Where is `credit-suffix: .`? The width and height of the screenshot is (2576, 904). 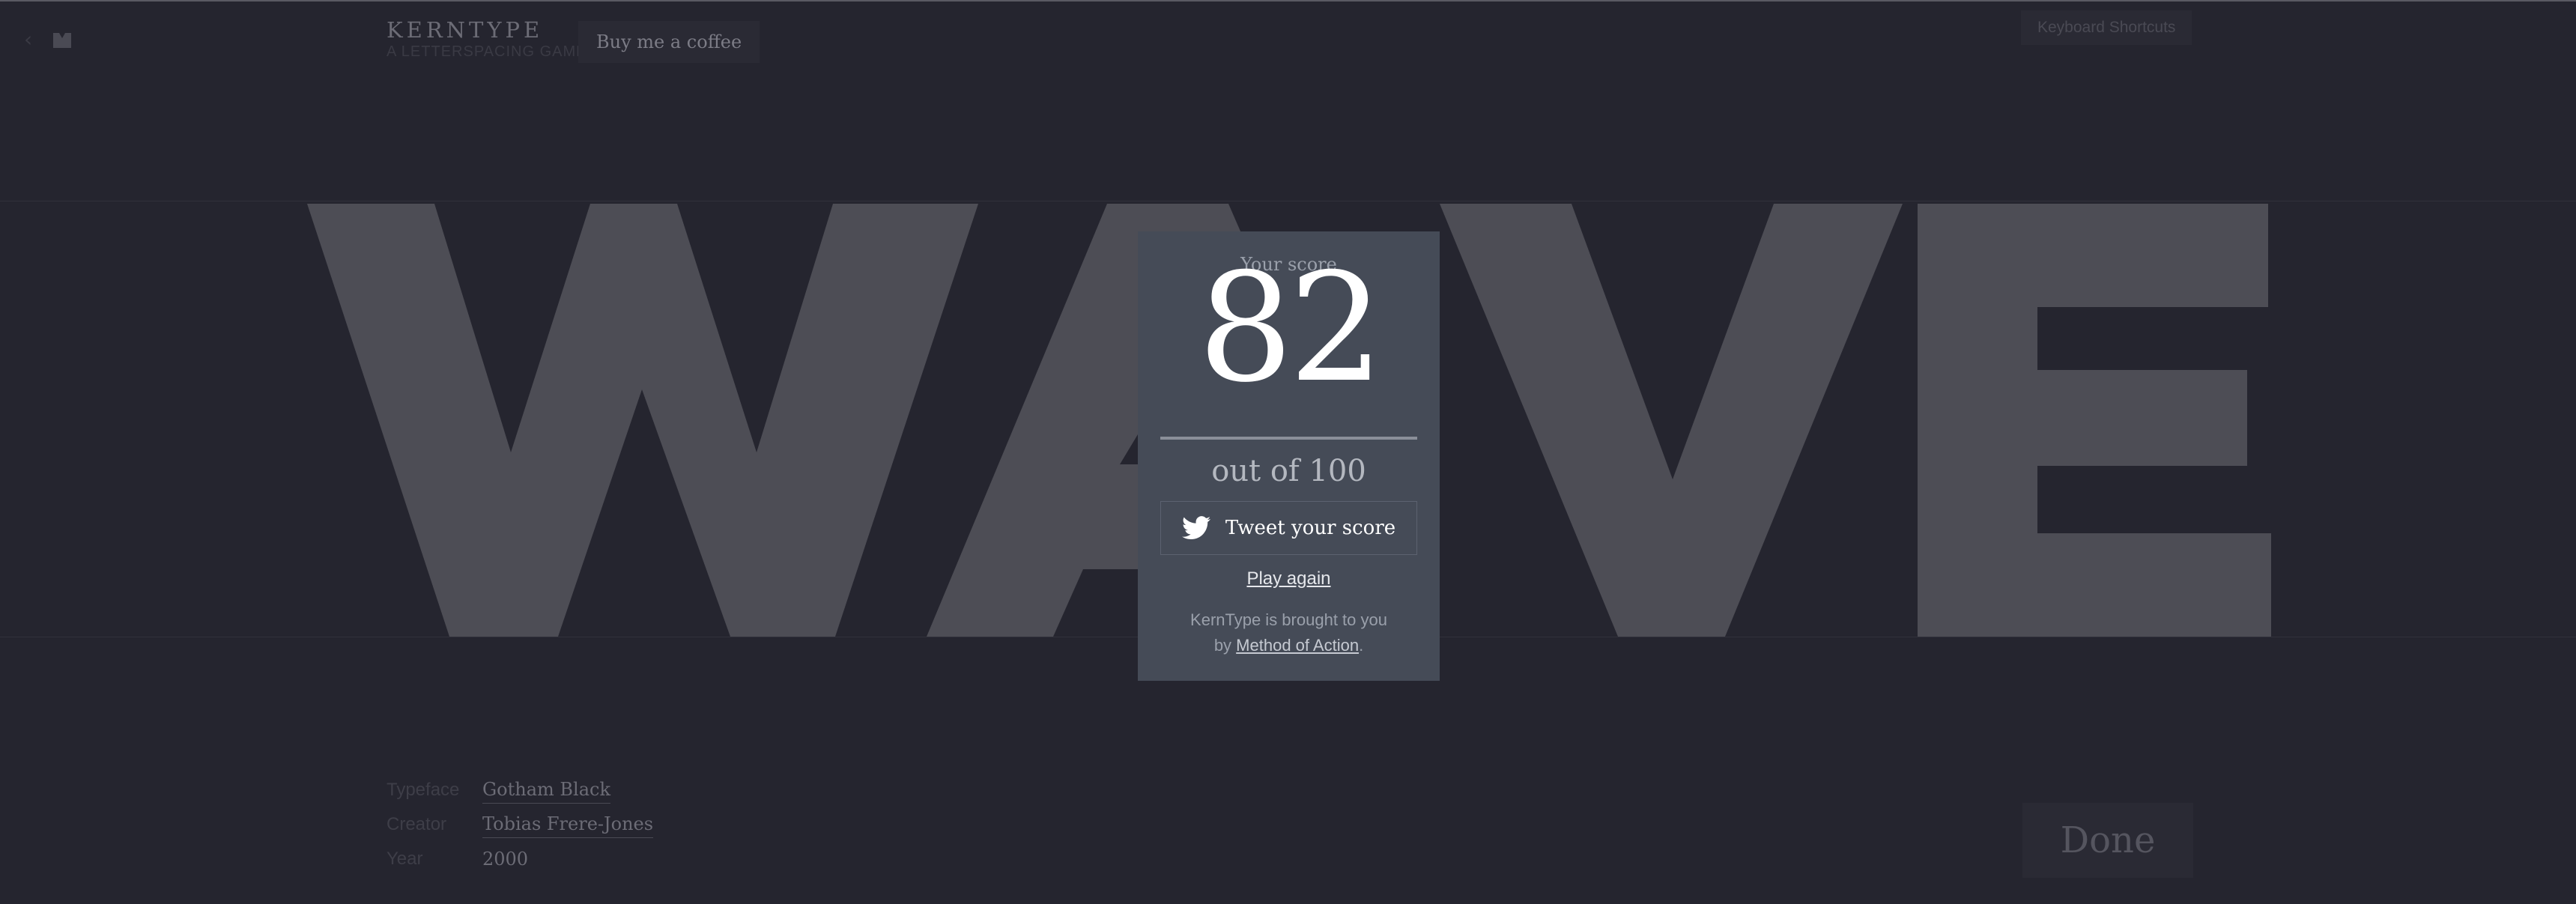 credit-suffix: . is located at coordinates (1361, 645).